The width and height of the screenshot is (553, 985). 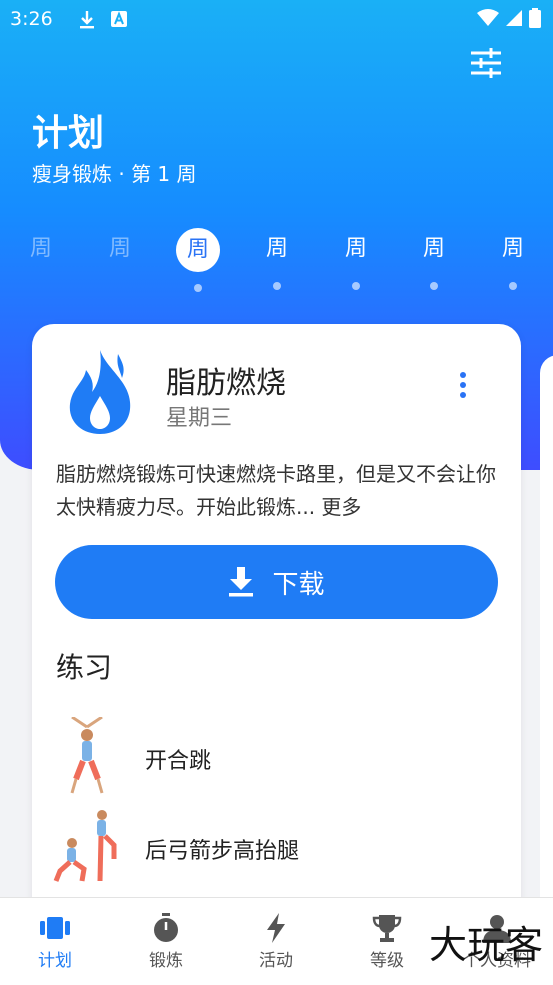 What do you see at coordinates (546, 655) in the screenshot?
I see `next-workout-card` at bounding box center [546, 655].